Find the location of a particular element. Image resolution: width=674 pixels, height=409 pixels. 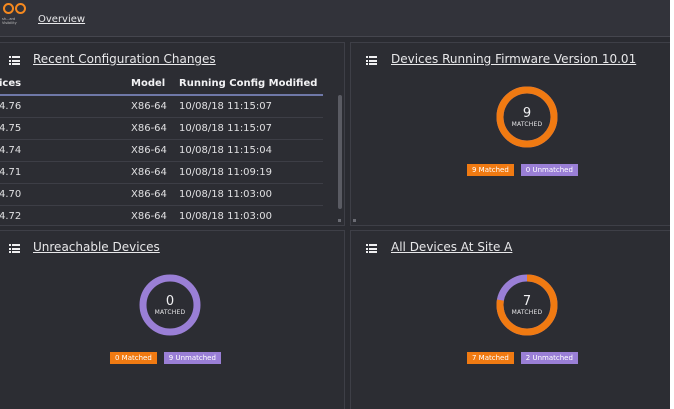

table-row: 4.71 X86-64 10/08/18 11:09:19 is located at coordinates (162, 172).